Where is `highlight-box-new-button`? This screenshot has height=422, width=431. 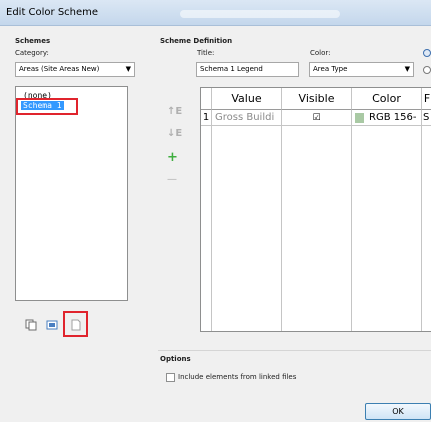 highlight-box-new-button is located at coordinates (75, 324).